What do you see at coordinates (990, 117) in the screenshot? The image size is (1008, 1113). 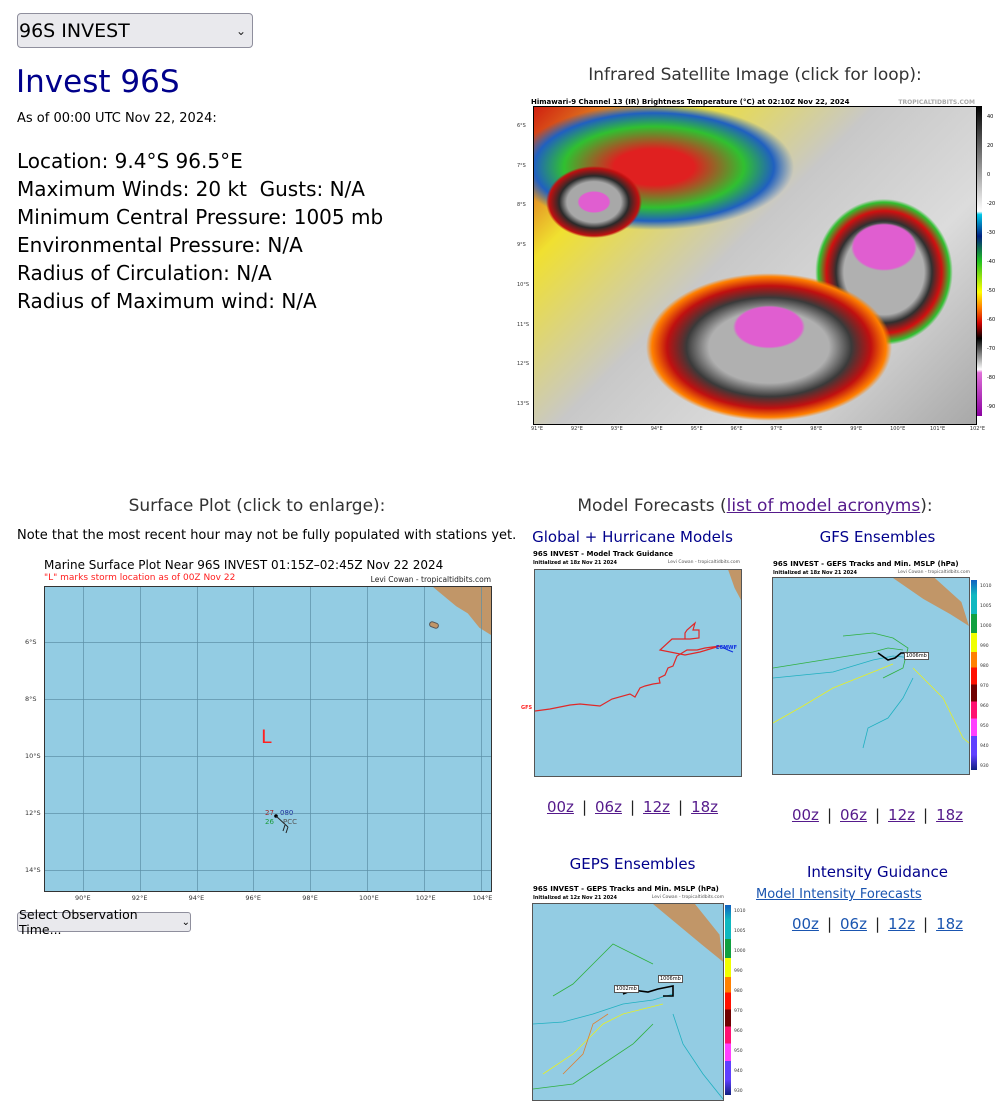 I see `colorbar-tick-label: 40` at bounding box center [990, 117].